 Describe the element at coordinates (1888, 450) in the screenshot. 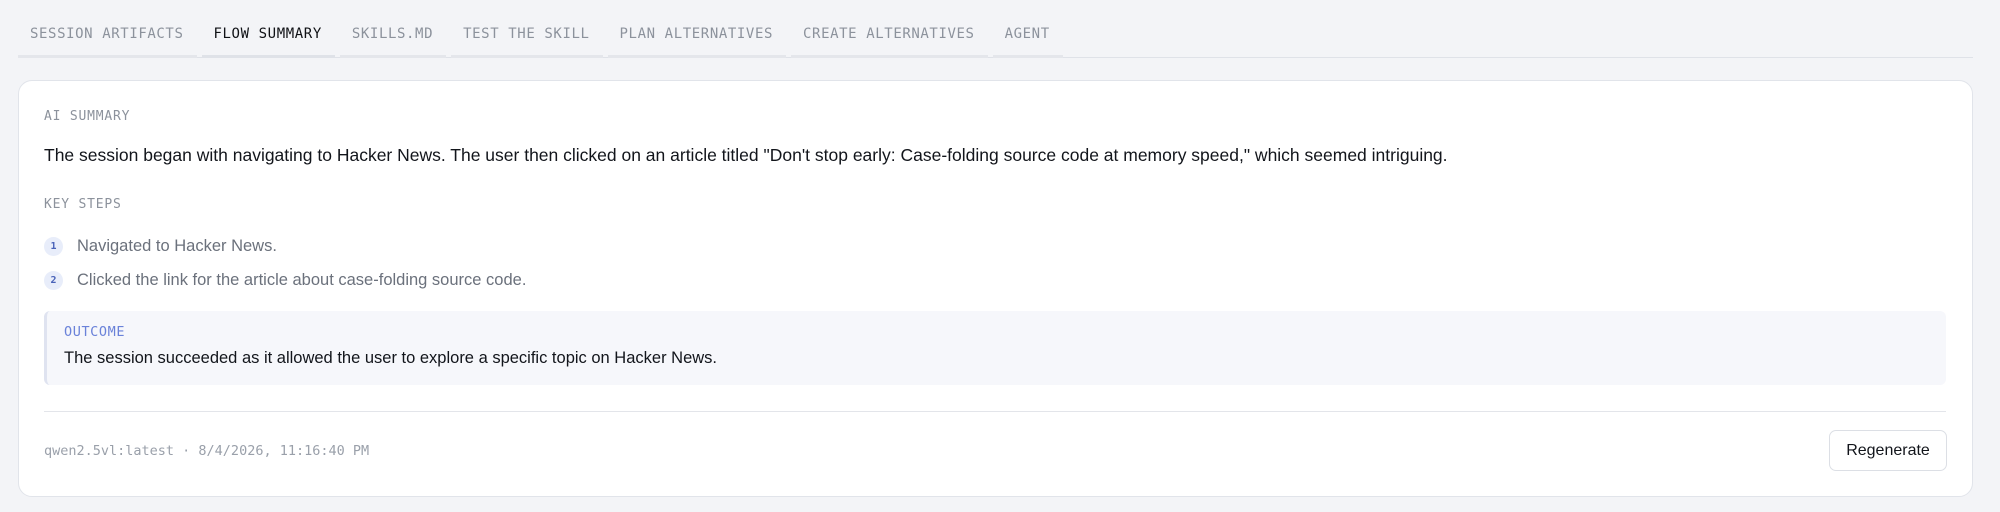

I see `regenerate-button: Regenerate` at that location.